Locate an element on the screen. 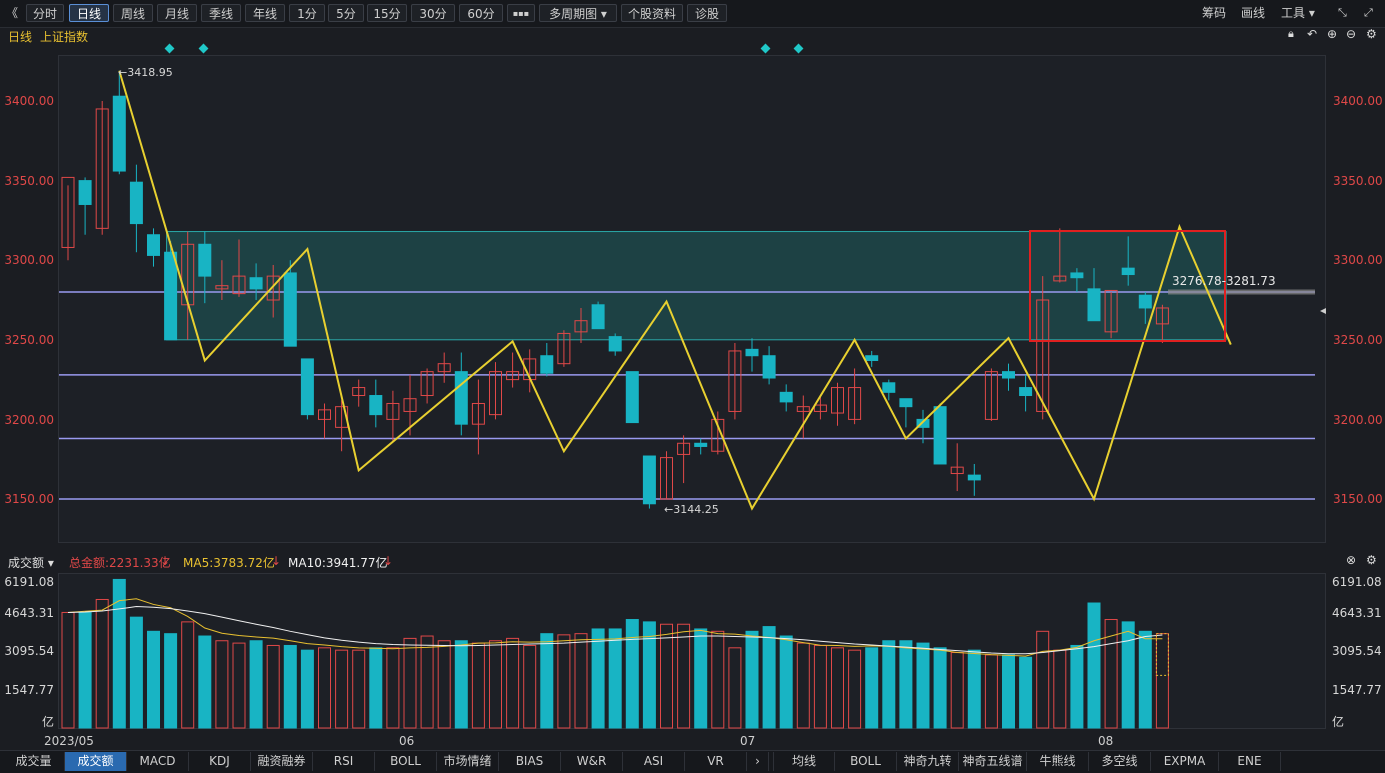 The height and width of the screenshot is (773, 1385). tab-rsi: RSI is located at coordinates (344, 761).